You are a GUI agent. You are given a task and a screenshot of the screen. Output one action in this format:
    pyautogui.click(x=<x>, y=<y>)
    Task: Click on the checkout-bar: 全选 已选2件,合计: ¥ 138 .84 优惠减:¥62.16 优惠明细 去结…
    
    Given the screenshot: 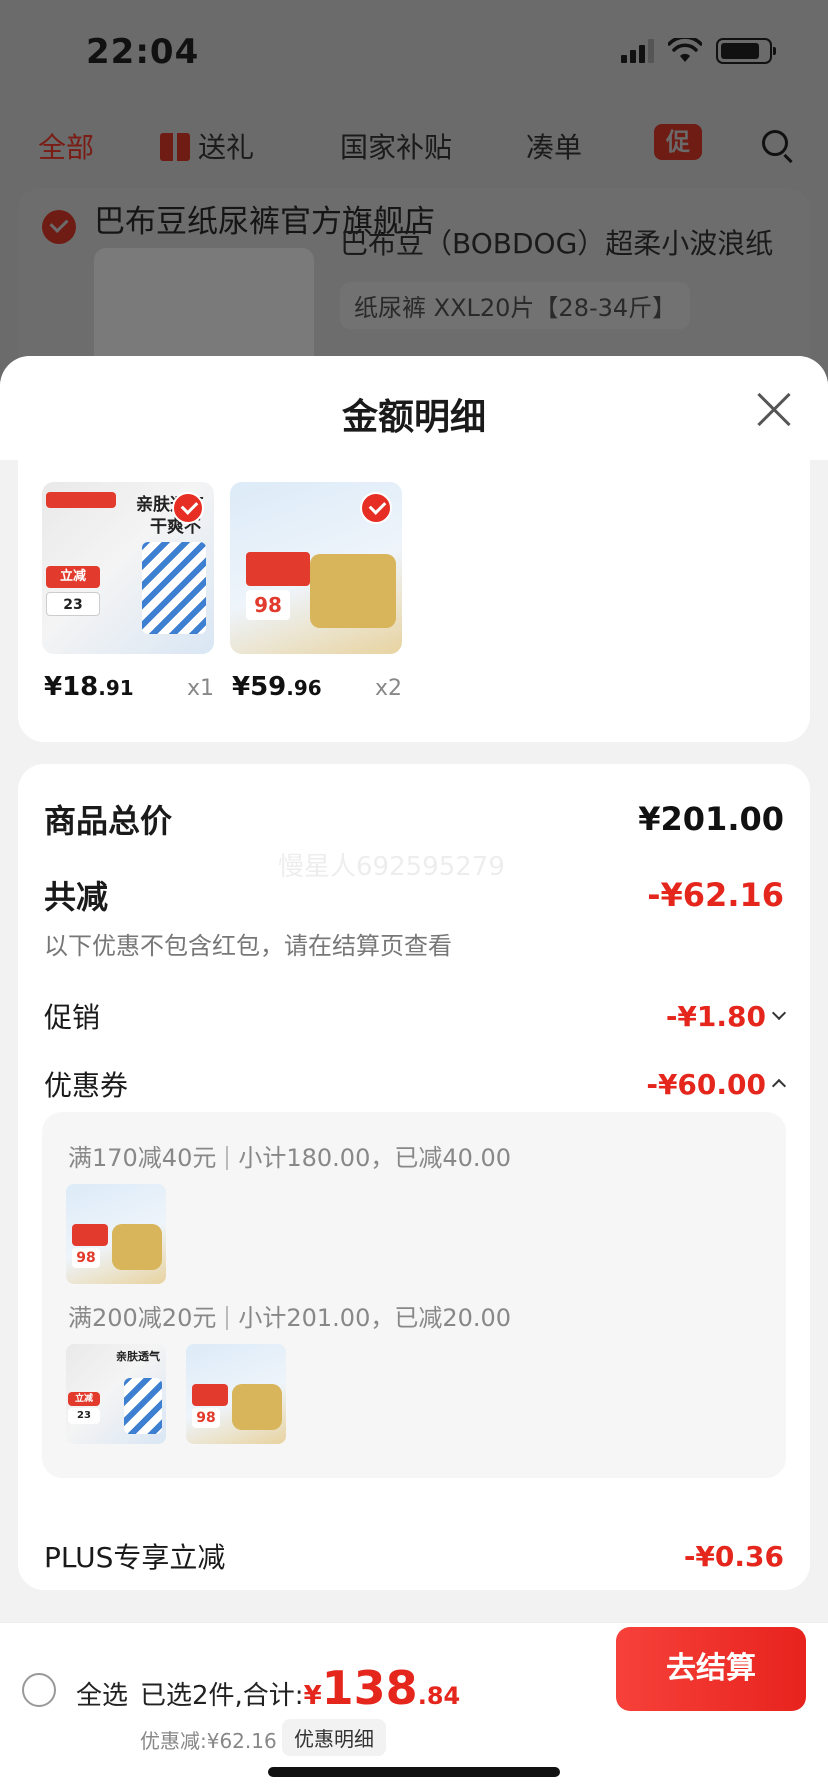 What is the action you would take?
    pyautogui.click(x=414, y=1707)
    